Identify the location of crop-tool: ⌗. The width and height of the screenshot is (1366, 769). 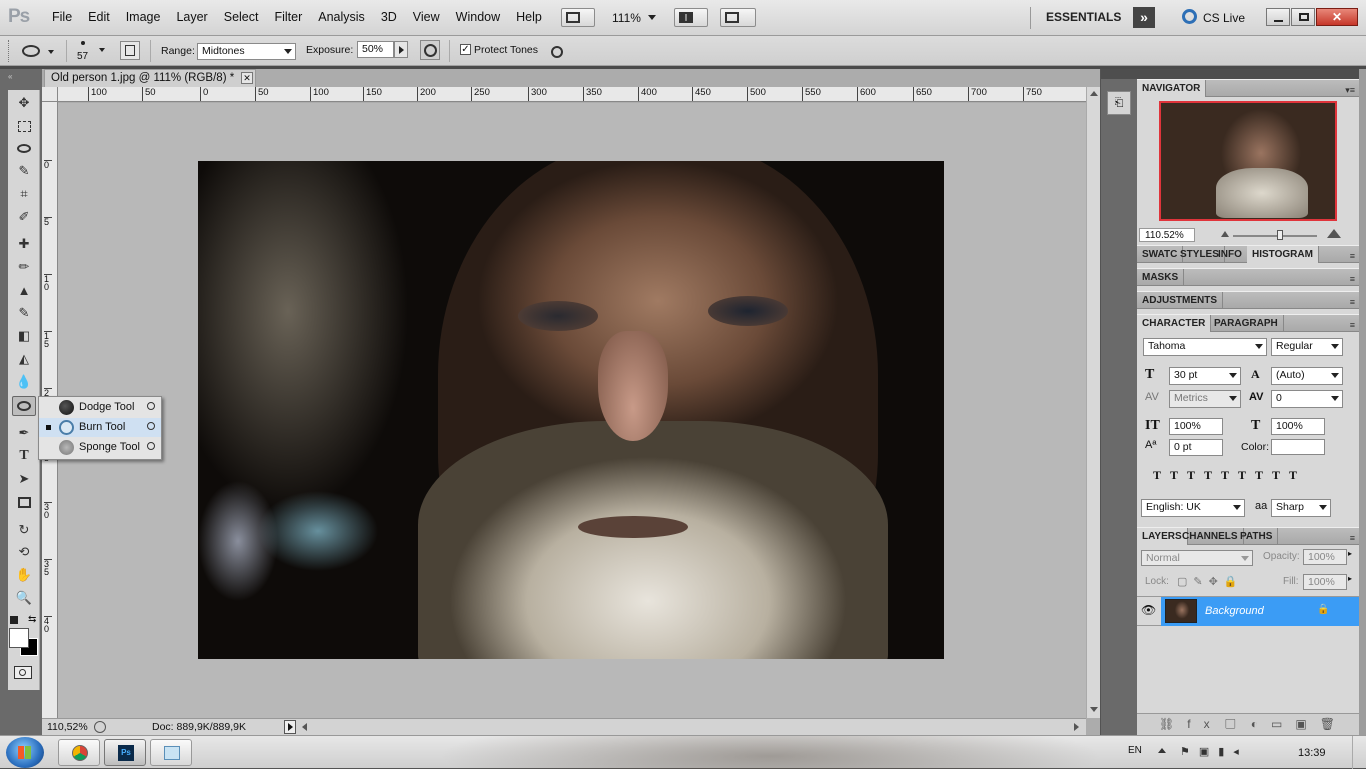
(24, 194).